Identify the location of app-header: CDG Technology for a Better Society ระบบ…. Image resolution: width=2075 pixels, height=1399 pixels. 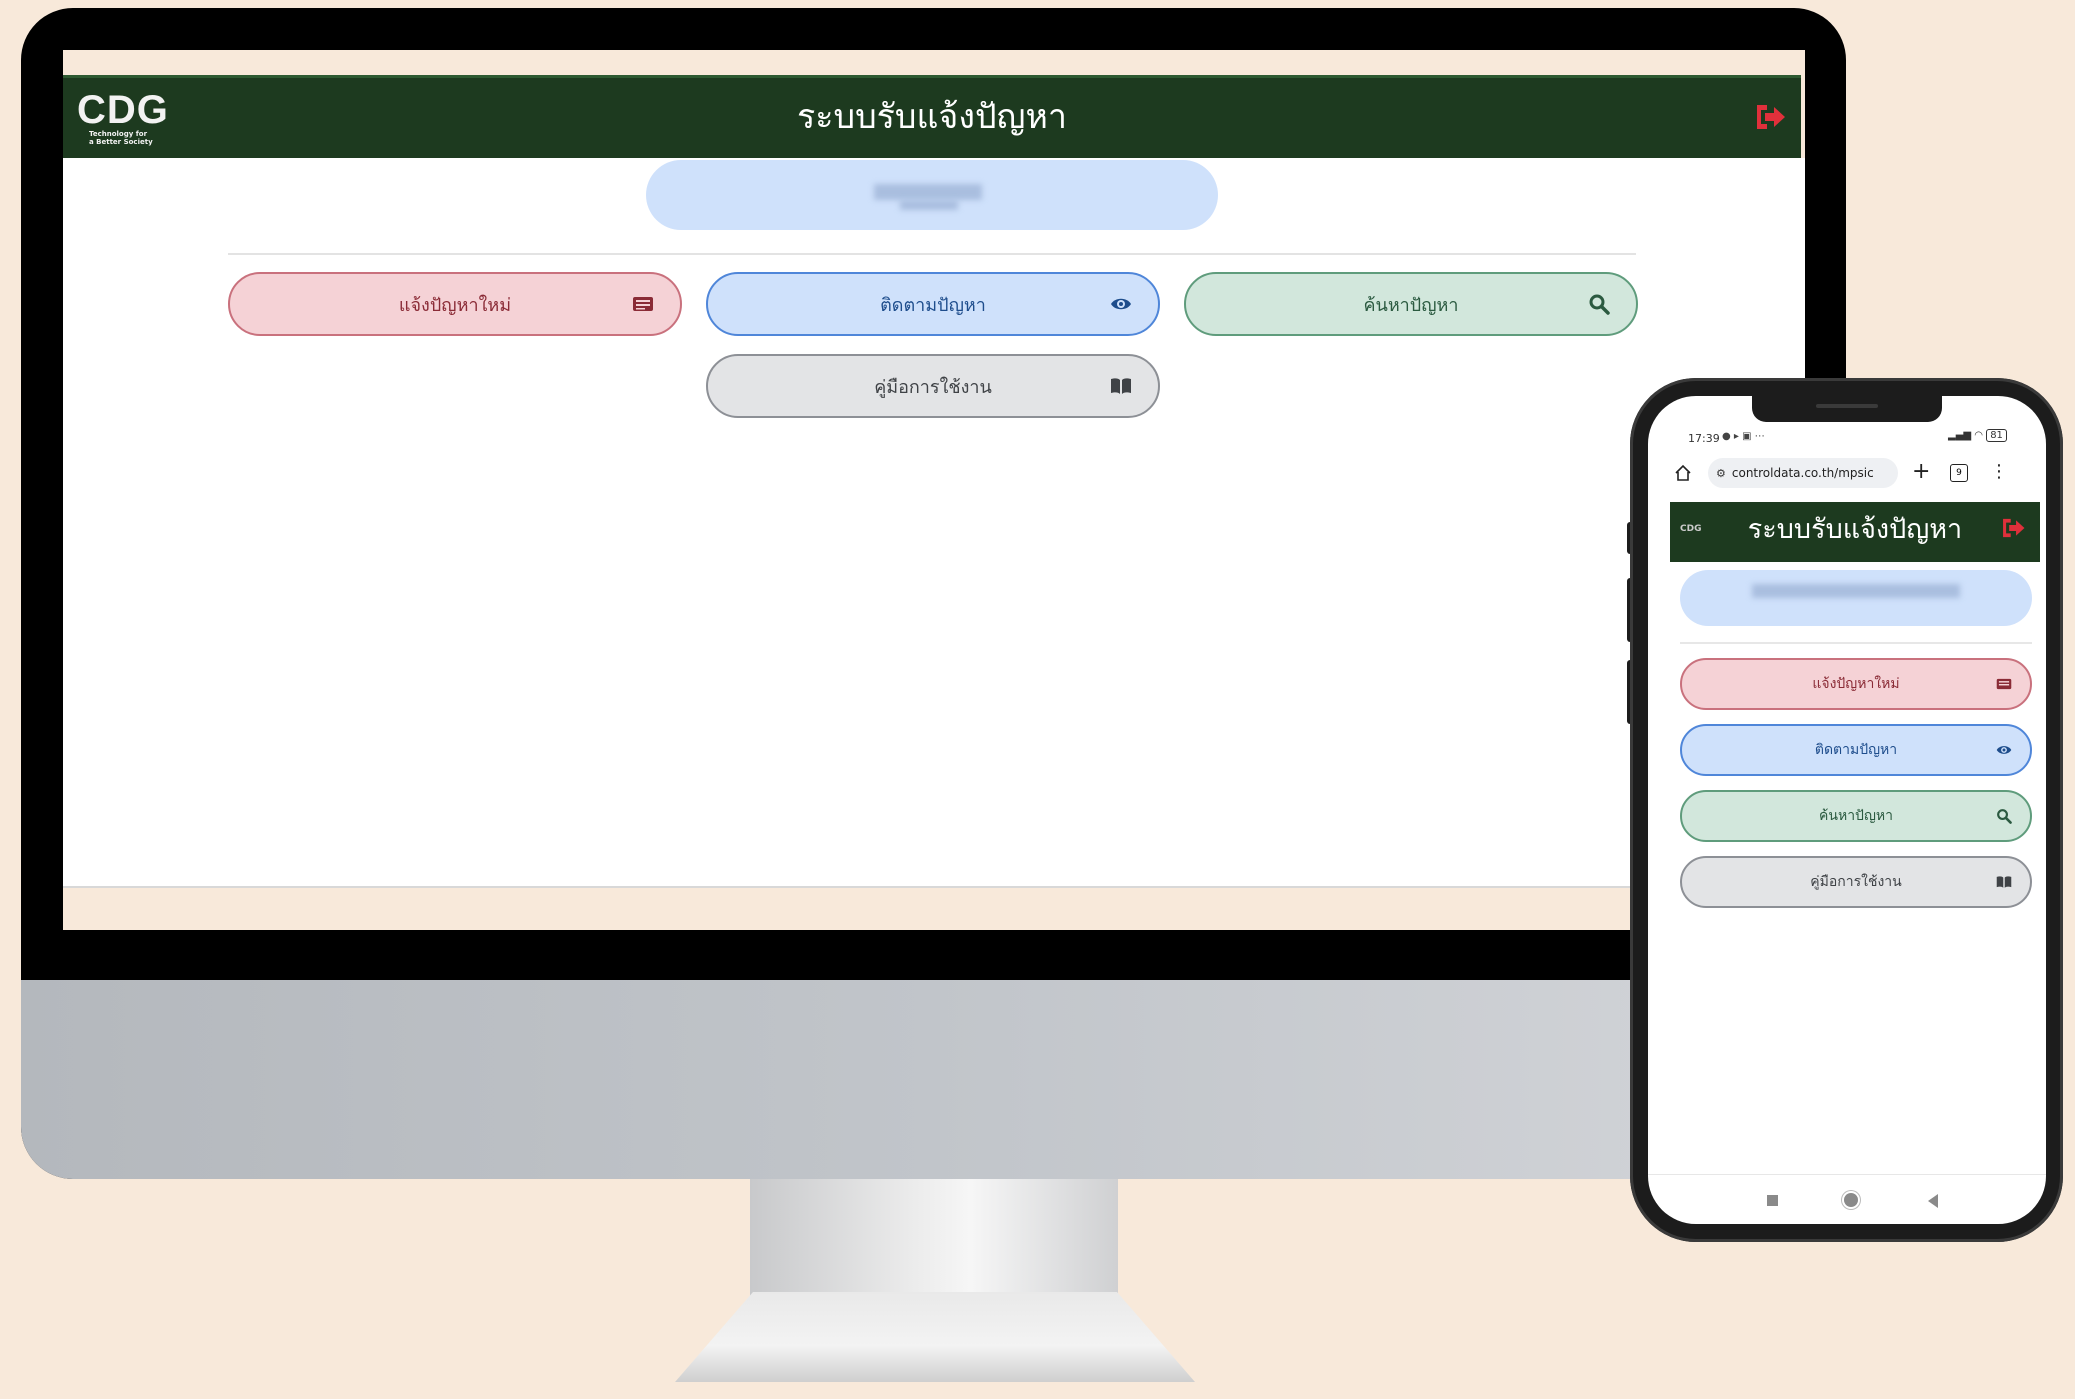
(932, 116).